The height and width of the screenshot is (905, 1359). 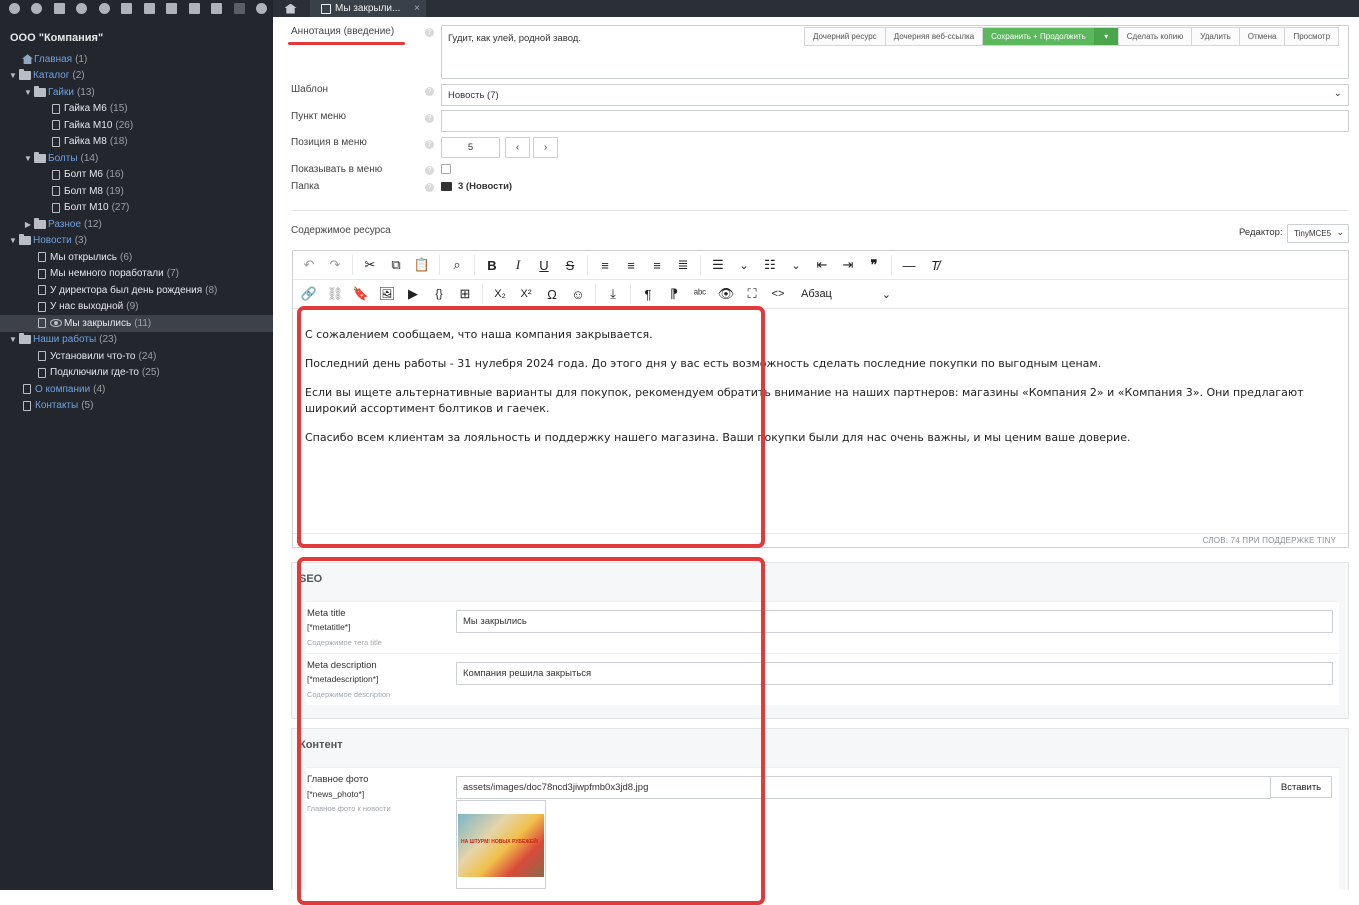 I want to click on align-center-icon: ≡, so click(x=631, y=265).